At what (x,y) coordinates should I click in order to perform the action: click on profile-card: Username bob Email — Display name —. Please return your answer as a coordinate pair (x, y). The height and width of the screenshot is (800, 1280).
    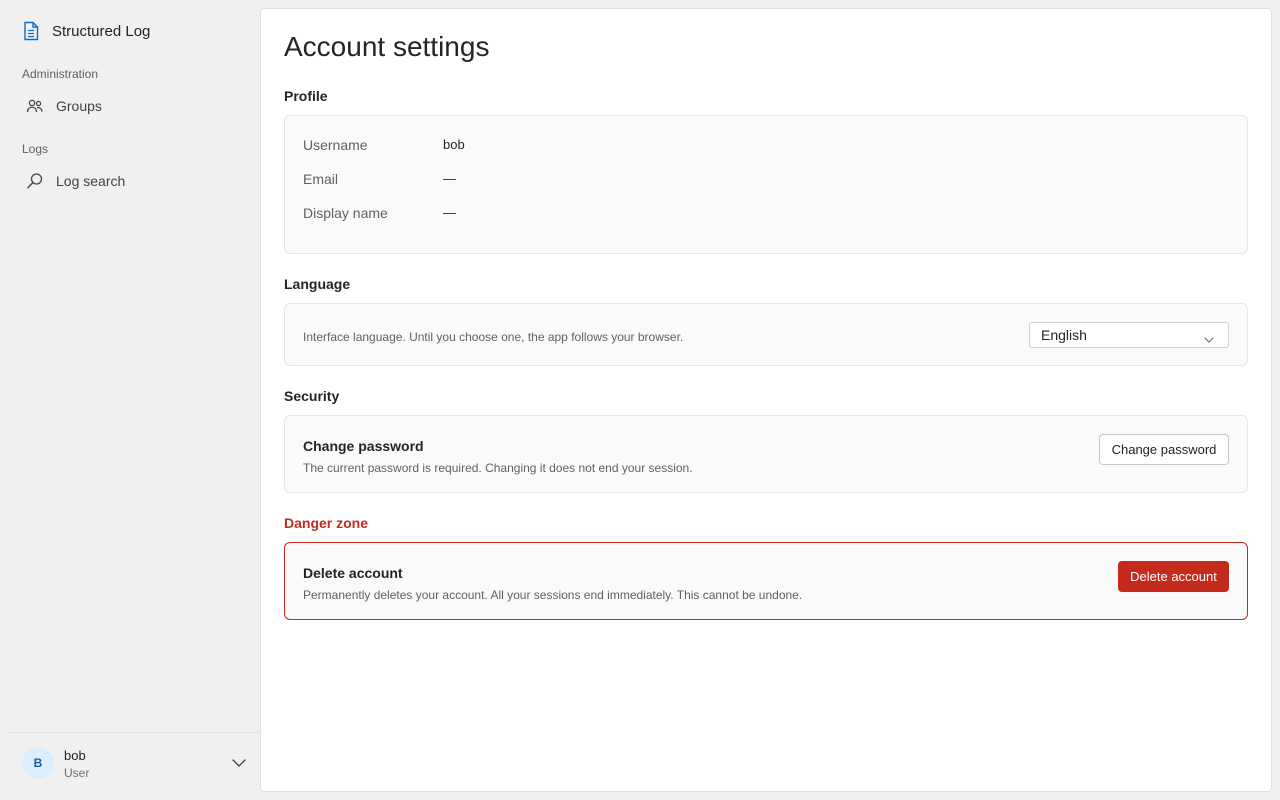
    Looking at the image, I should click on (766, 184).